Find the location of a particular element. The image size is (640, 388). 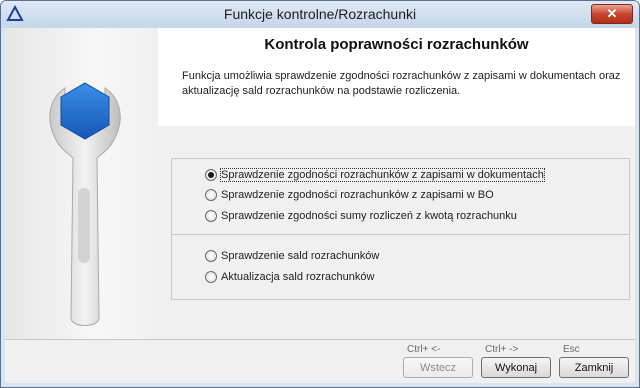

radio-option-update-balance: Aktualizacja sald rozrachunków is located at coordinates (289, 277).